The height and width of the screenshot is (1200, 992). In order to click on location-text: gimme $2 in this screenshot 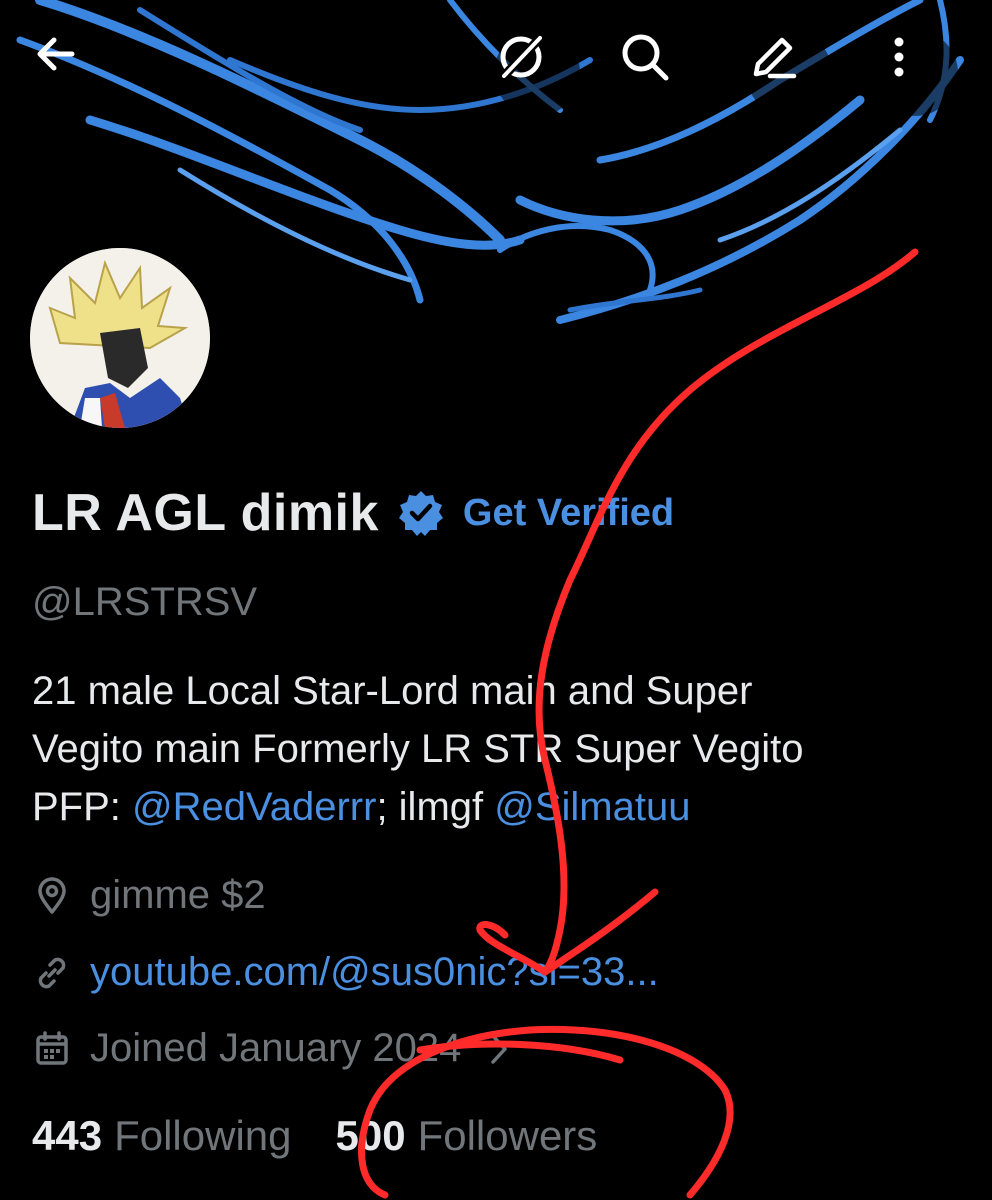, I will do `click(178, 895)`.